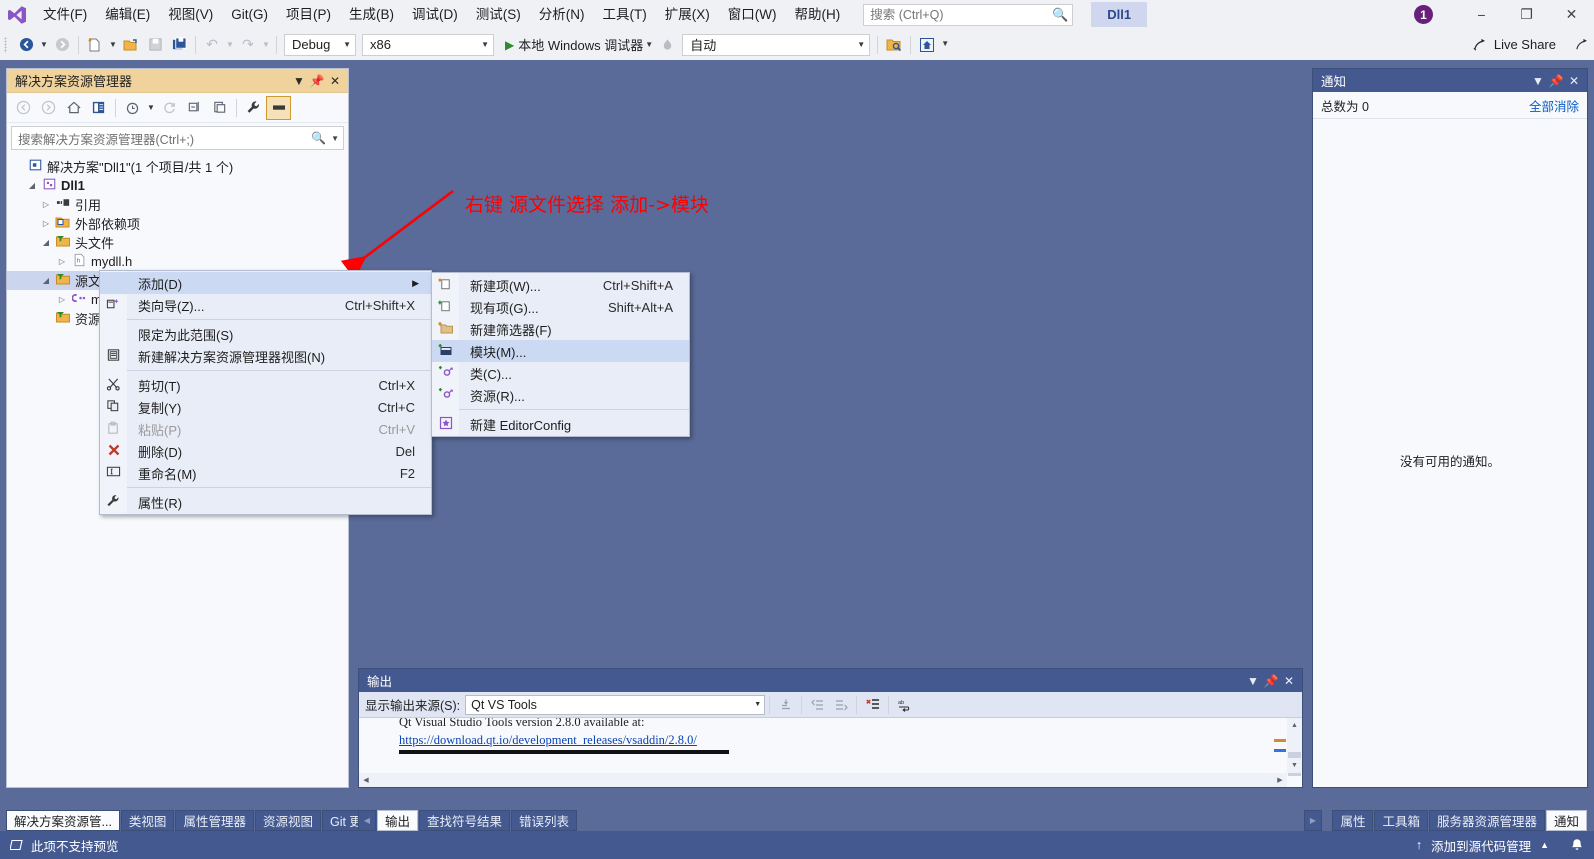 This screenshot has height=859, width=1594. Describe the element at coordinates (253, 108) in the screenshot. I see `se-properties-wrench-icon` at that location.